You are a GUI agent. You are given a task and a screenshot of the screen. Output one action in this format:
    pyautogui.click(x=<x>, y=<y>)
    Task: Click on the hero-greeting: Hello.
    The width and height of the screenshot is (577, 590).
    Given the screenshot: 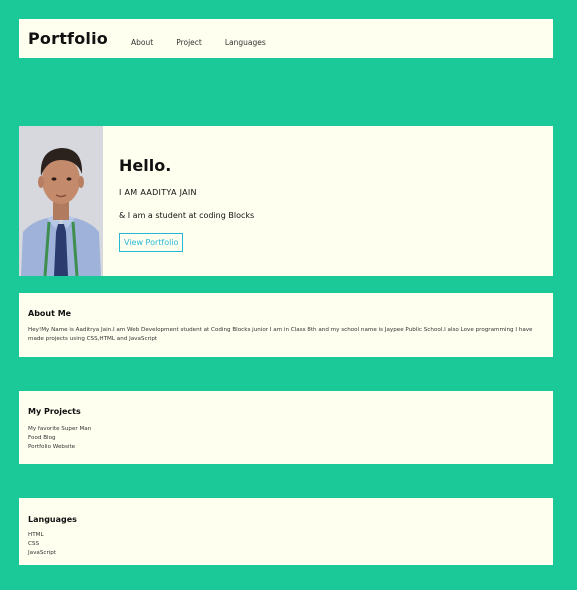 What is the action you would take?
    pyautogui.click(x=145, y=165)
    